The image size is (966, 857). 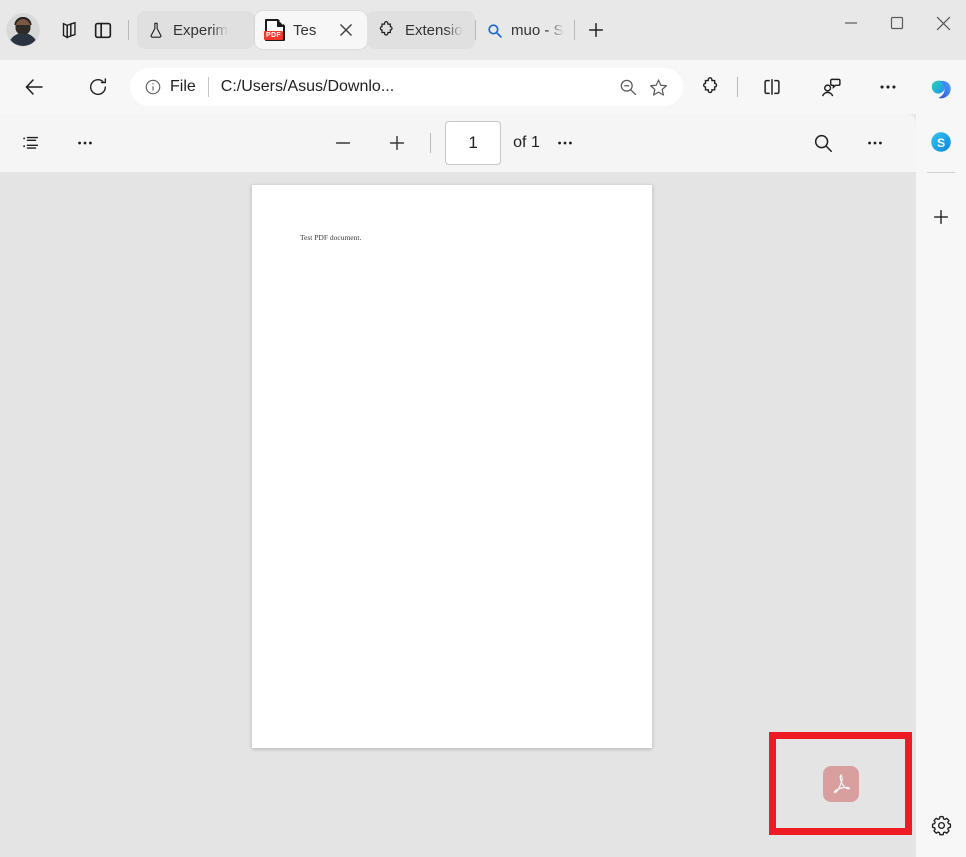 I want to click on favorites-button, so click(x=658, y=87).